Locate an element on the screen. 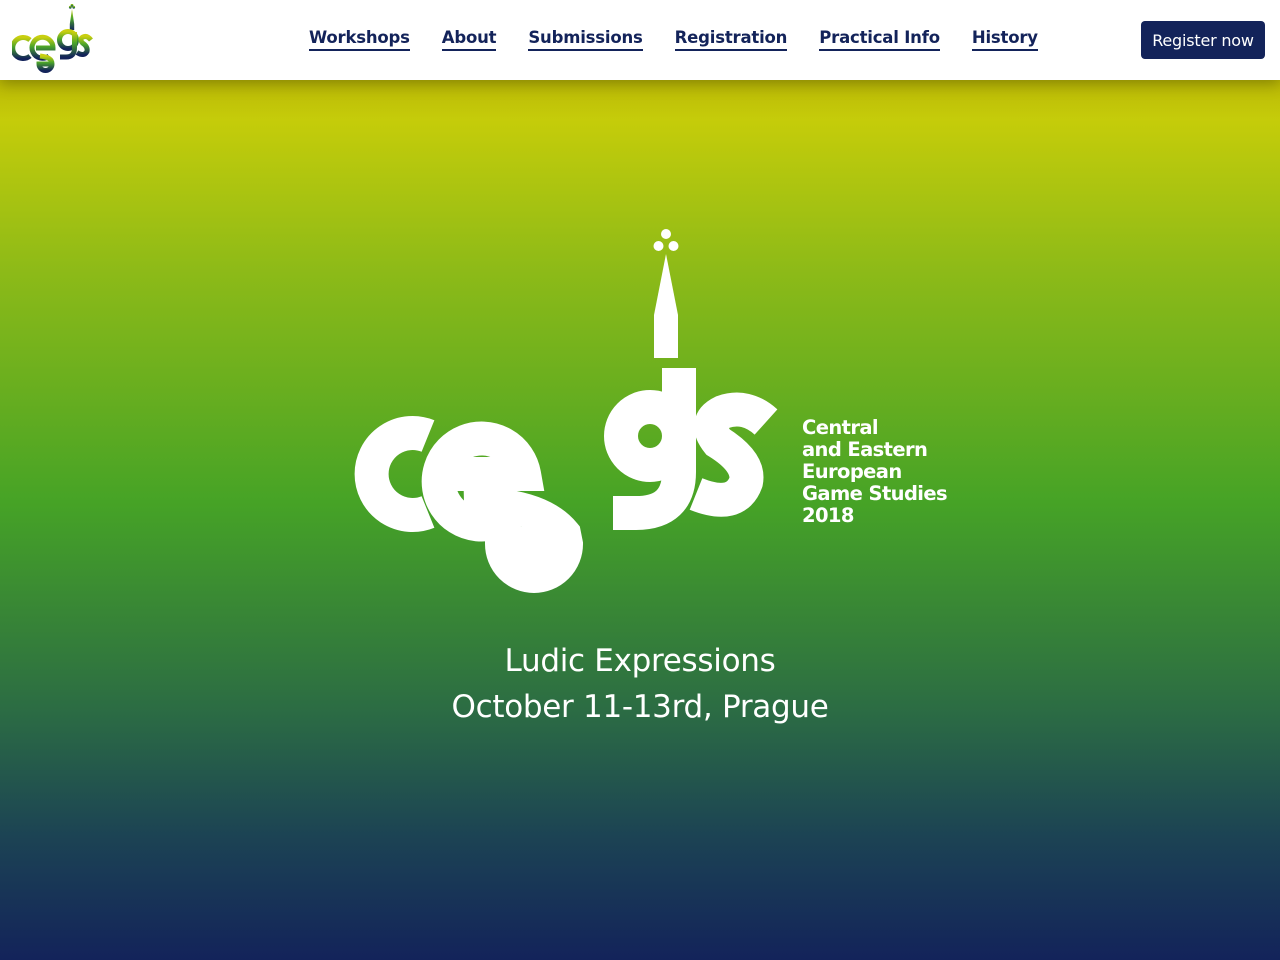 This screenshot has height=960, width=1280. conference-theme: Ludic Expressions is located at coordinates (640, 661).